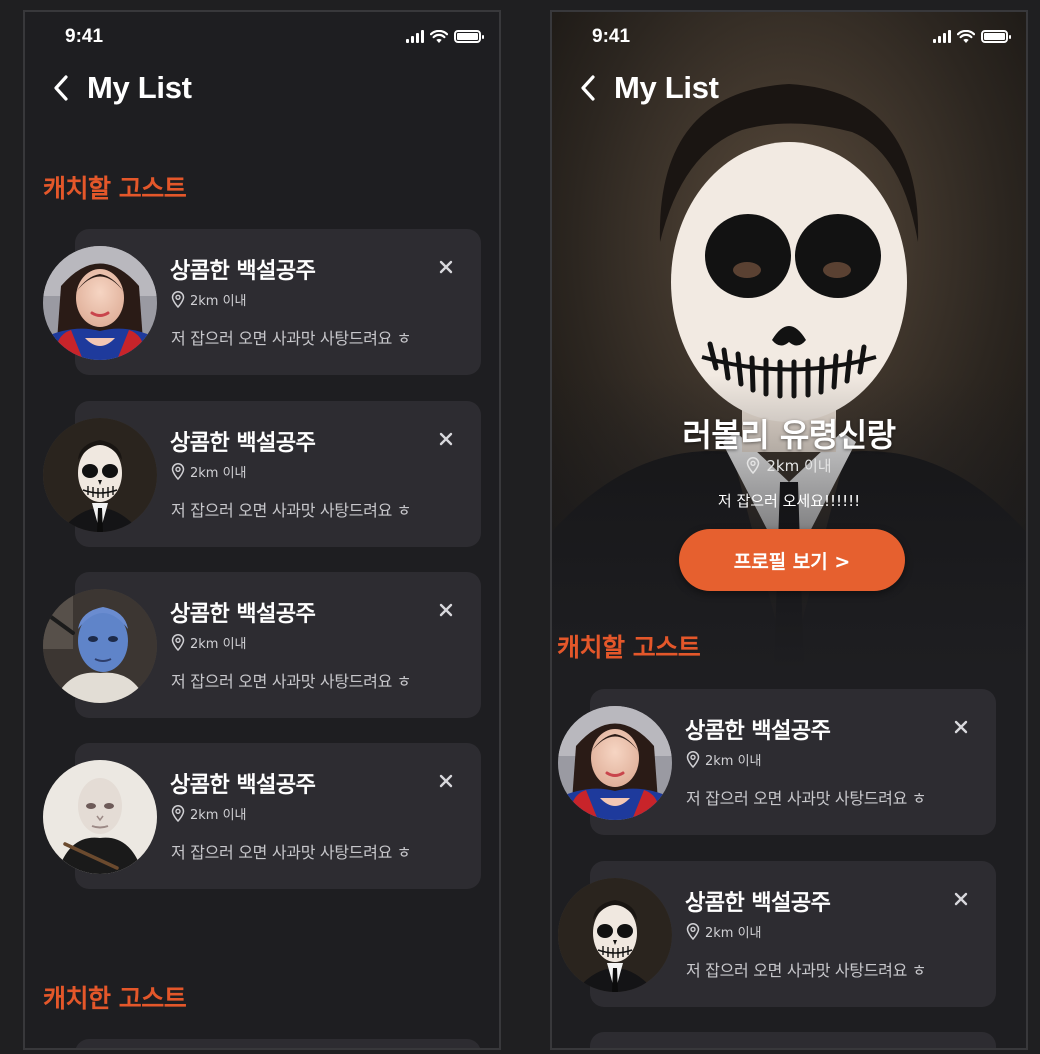 This screenshot has height=1054, width=1040. What do you see at coordinates (789, 501) in the screenshot?
I see `featured-ghost-message: 저 잡으러 오세요!!!!!!` at bounding box center [789, 501].